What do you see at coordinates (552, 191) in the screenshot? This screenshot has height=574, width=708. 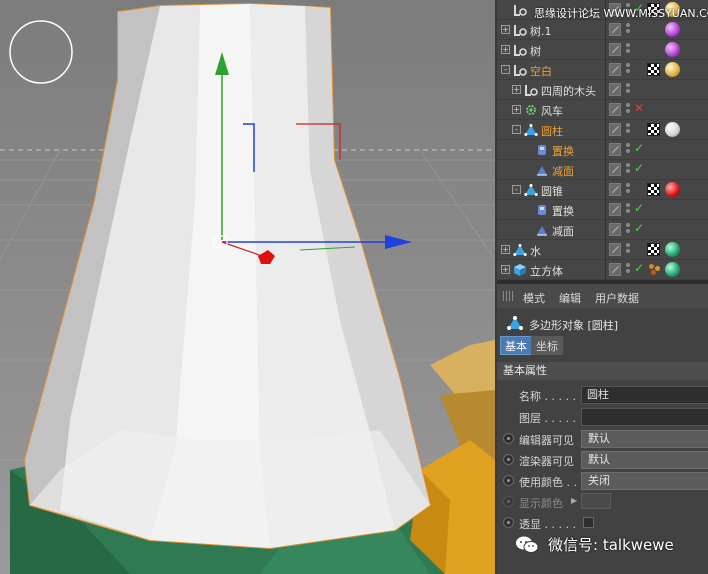 I see `tree-item-label: 圆锥` at bounding box center [552, 191].